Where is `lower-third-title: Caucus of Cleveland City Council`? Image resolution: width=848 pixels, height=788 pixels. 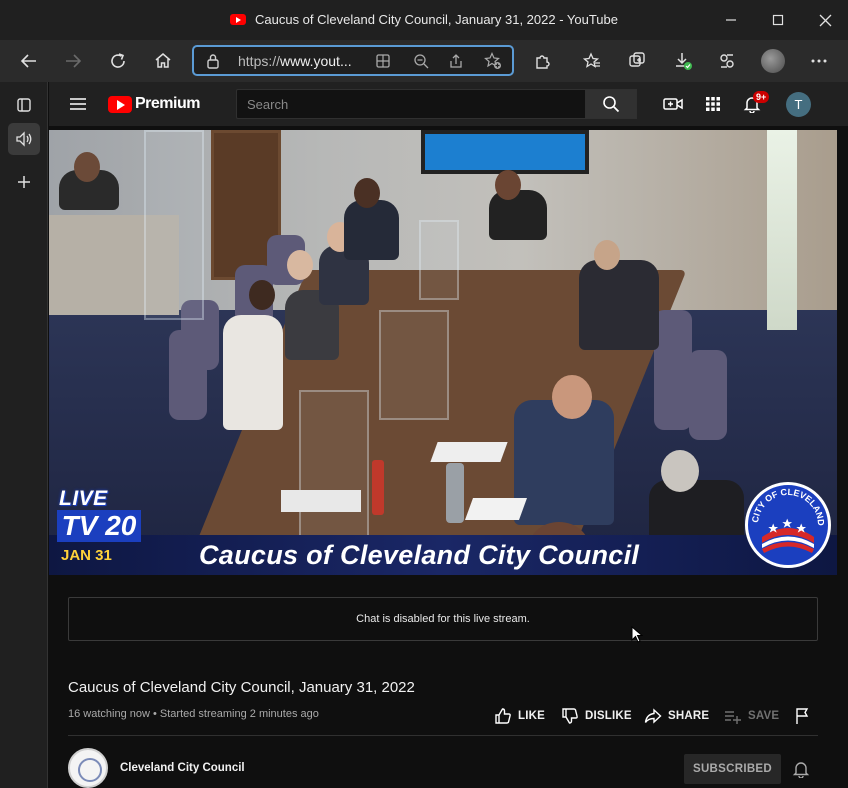 lower-third-title: Caucus of Cleveland City Council is located at coordinates (419, 555).